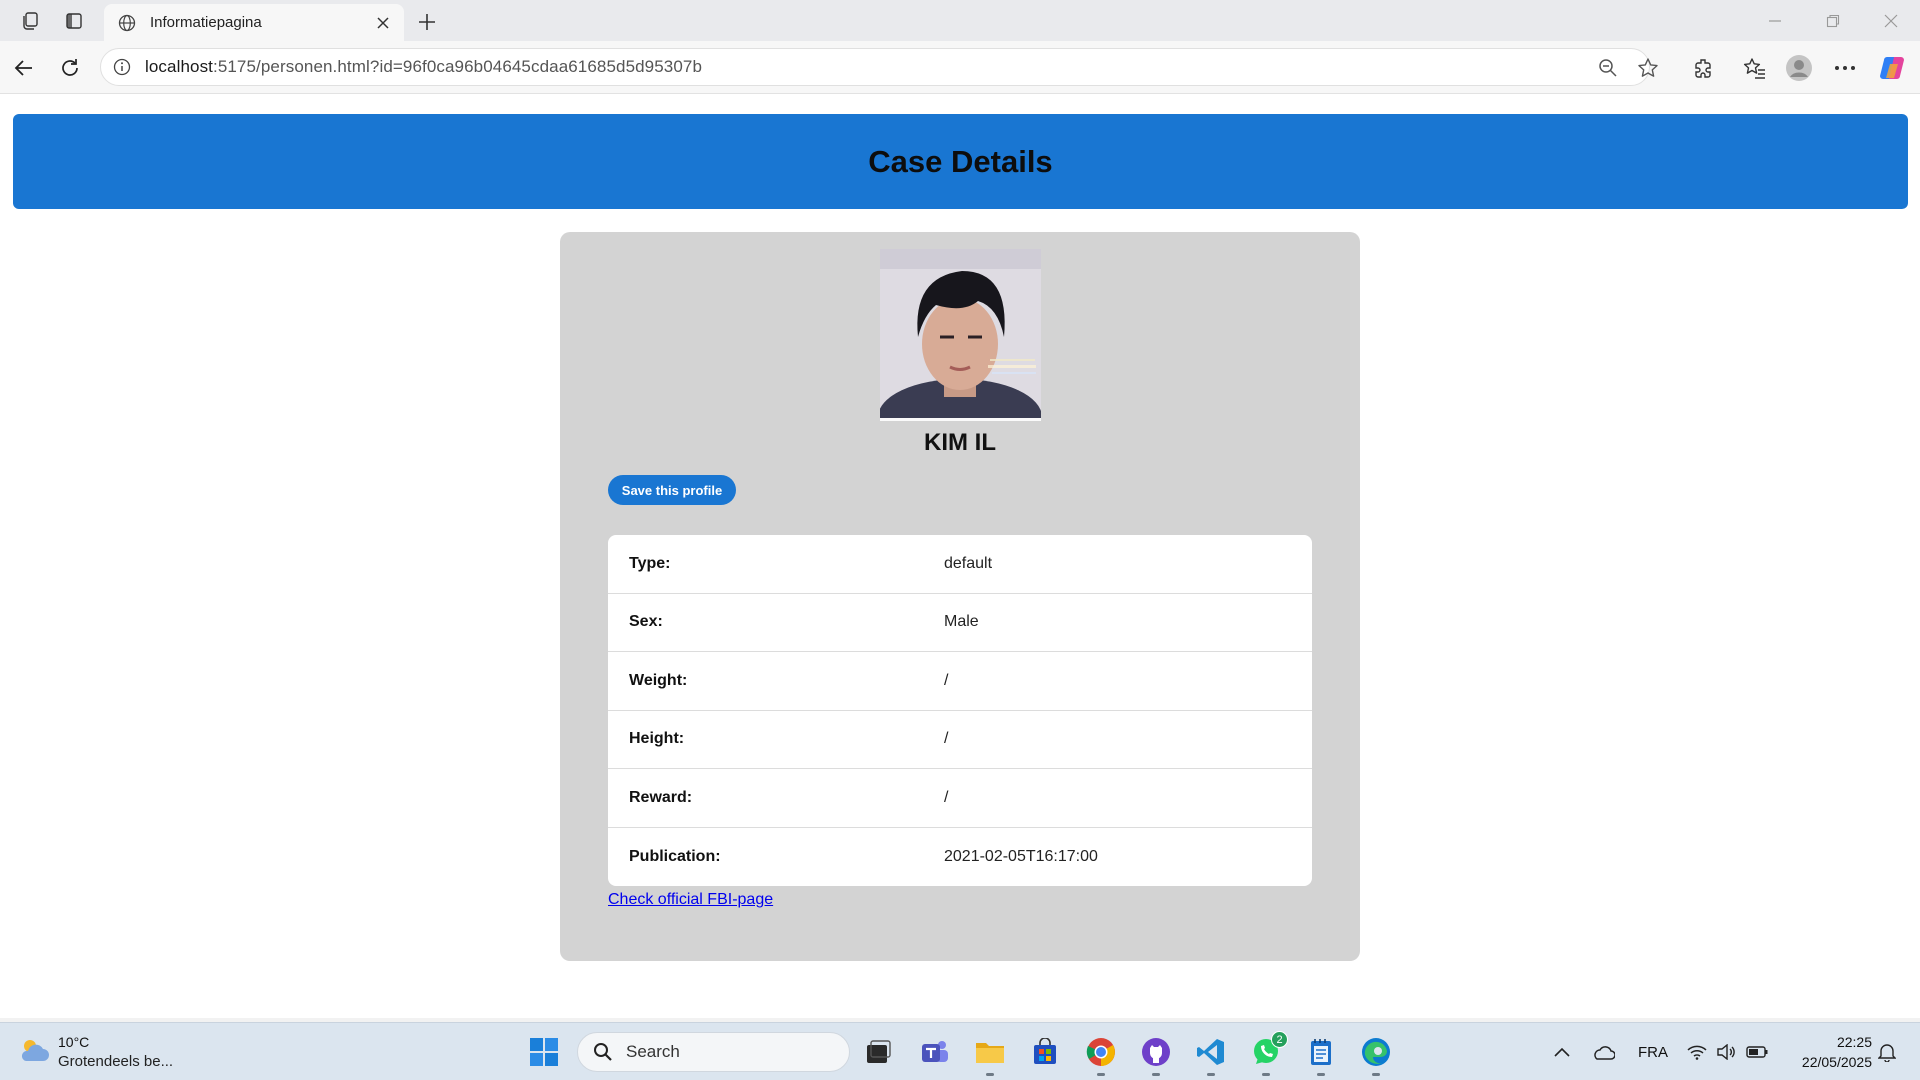 The height and width of the screenshot is (1080, 1920). What do you see at coordinates (383, 23) in the screenshot?
I see `close-tab-icon` at bounding box center [383, 23].